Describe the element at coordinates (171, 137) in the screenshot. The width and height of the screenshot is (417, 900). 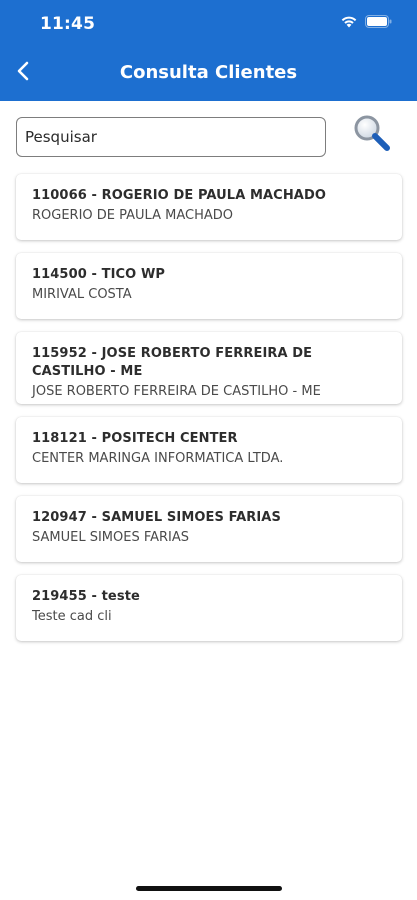
I see `search-input` at that location.